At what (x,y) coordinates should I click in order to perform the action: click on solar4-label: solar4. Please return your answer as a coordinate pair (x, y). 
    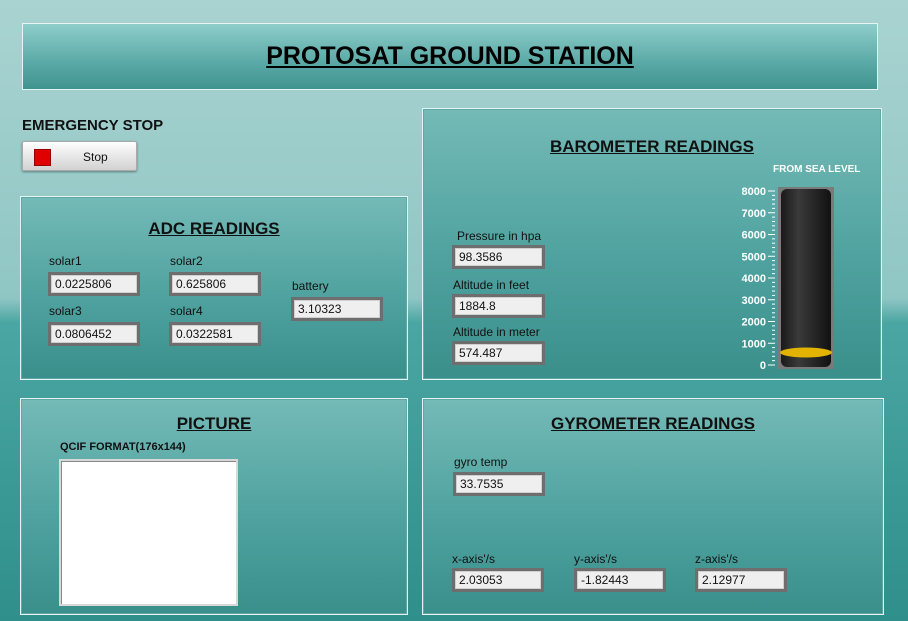
    Looking at the image, I should click on (186, 311).